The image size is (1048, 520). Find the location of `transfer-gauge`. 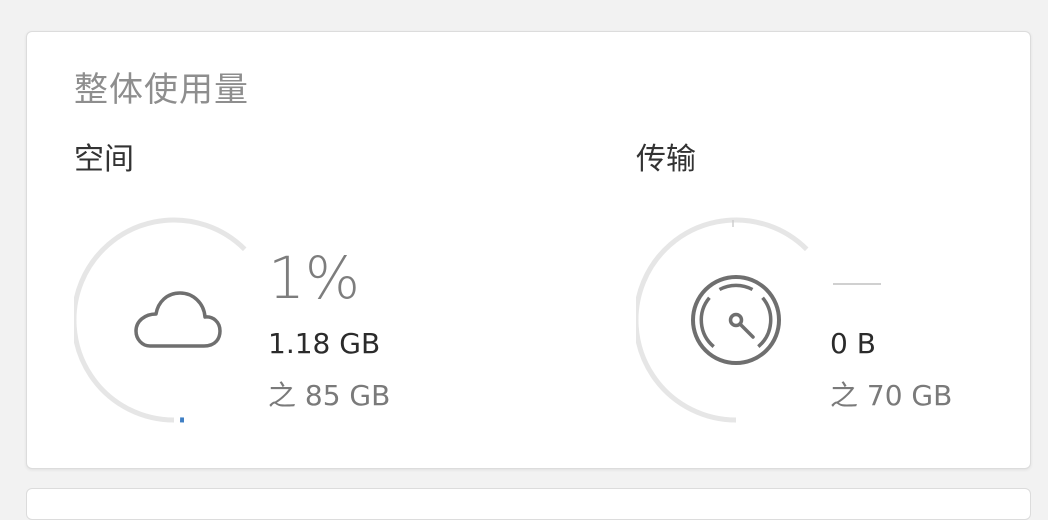

transfer-gauge is located at coordinates (746, 320).